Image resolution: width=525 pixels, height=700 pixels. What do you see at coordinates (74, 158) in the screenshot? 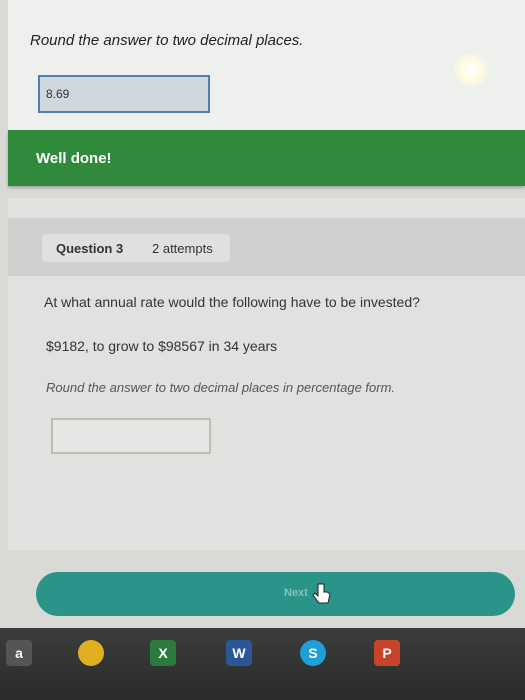
I see `feedback-text: Well done!` at bounding box center [74, 158].